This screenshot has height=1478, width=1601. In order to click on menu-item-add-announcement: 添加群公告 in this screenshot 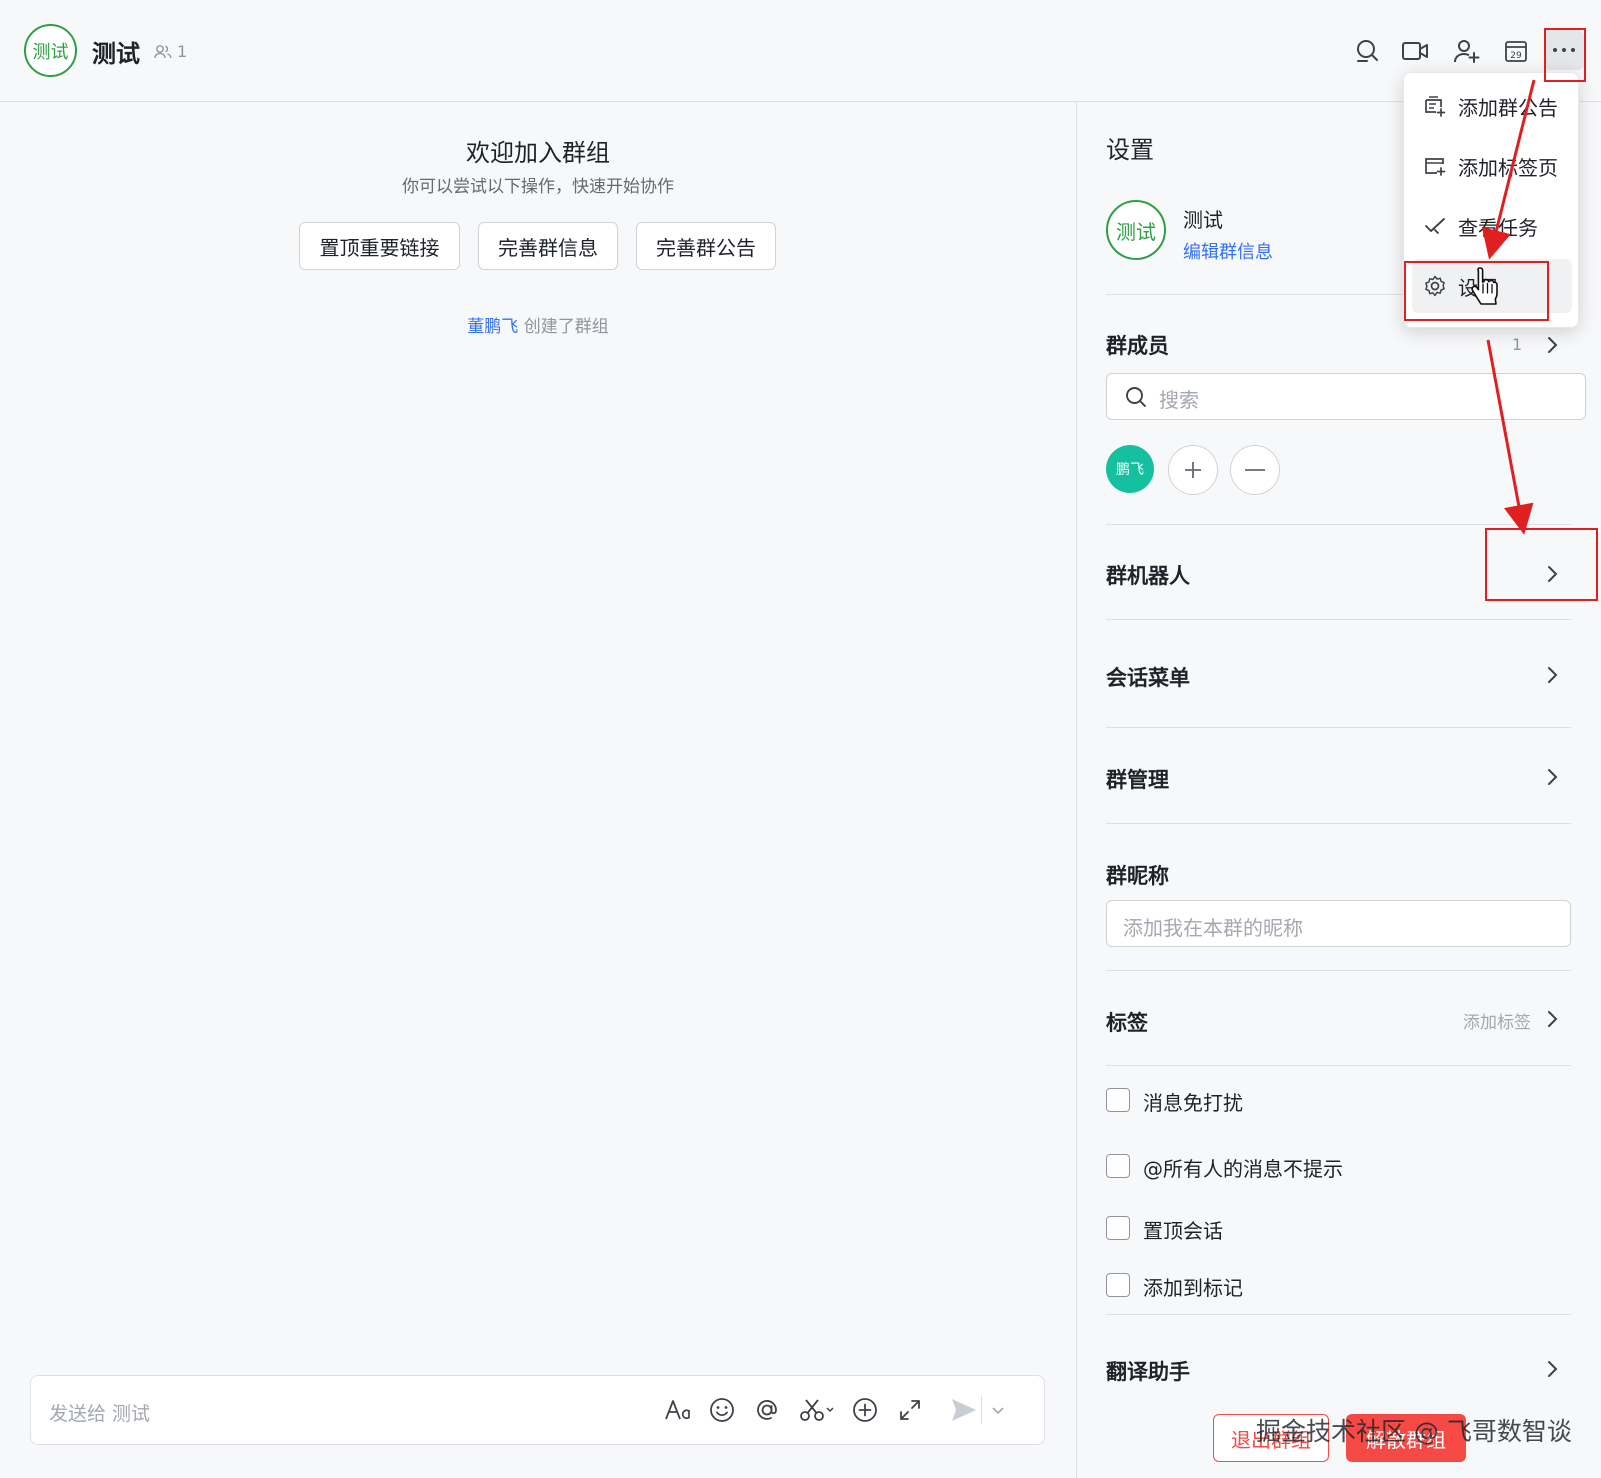, I will do `click(1492, 106)`.